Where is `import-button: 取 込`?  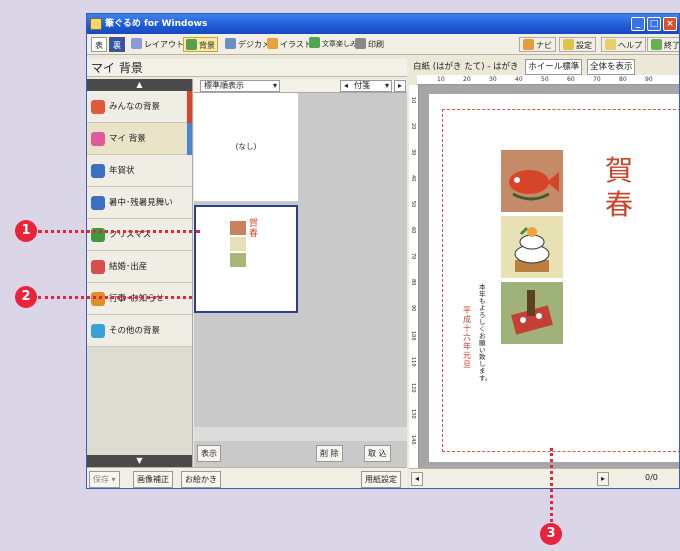
import-button: 取 込 is located at coordinates (377, 453).